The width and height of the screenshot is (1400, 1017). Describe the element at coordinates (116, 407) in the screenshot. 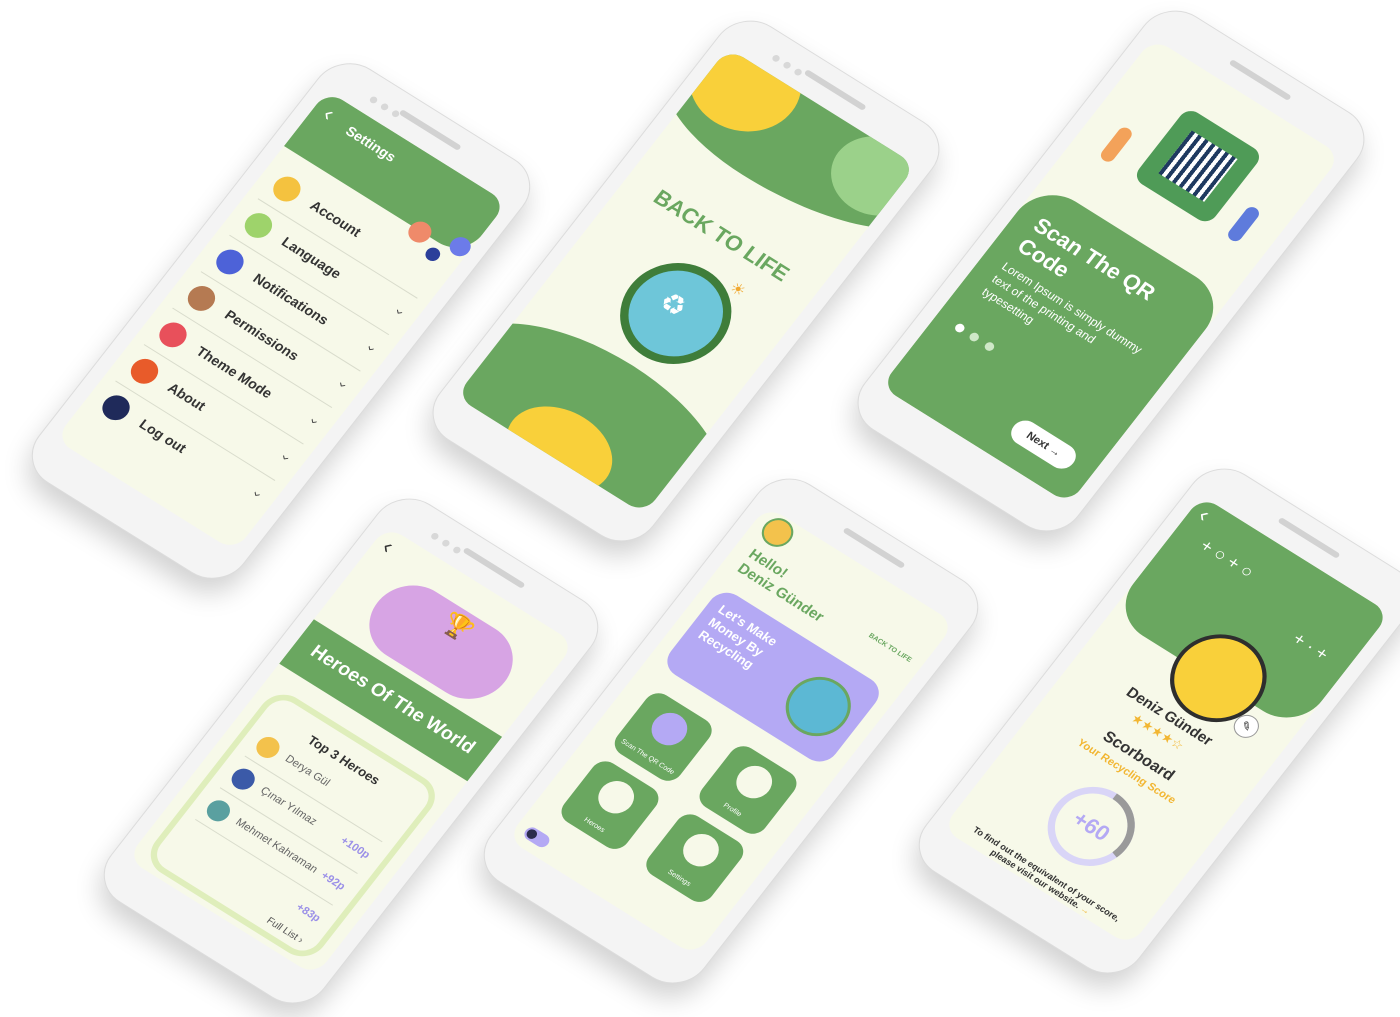

I see `logout-icon` at that location.